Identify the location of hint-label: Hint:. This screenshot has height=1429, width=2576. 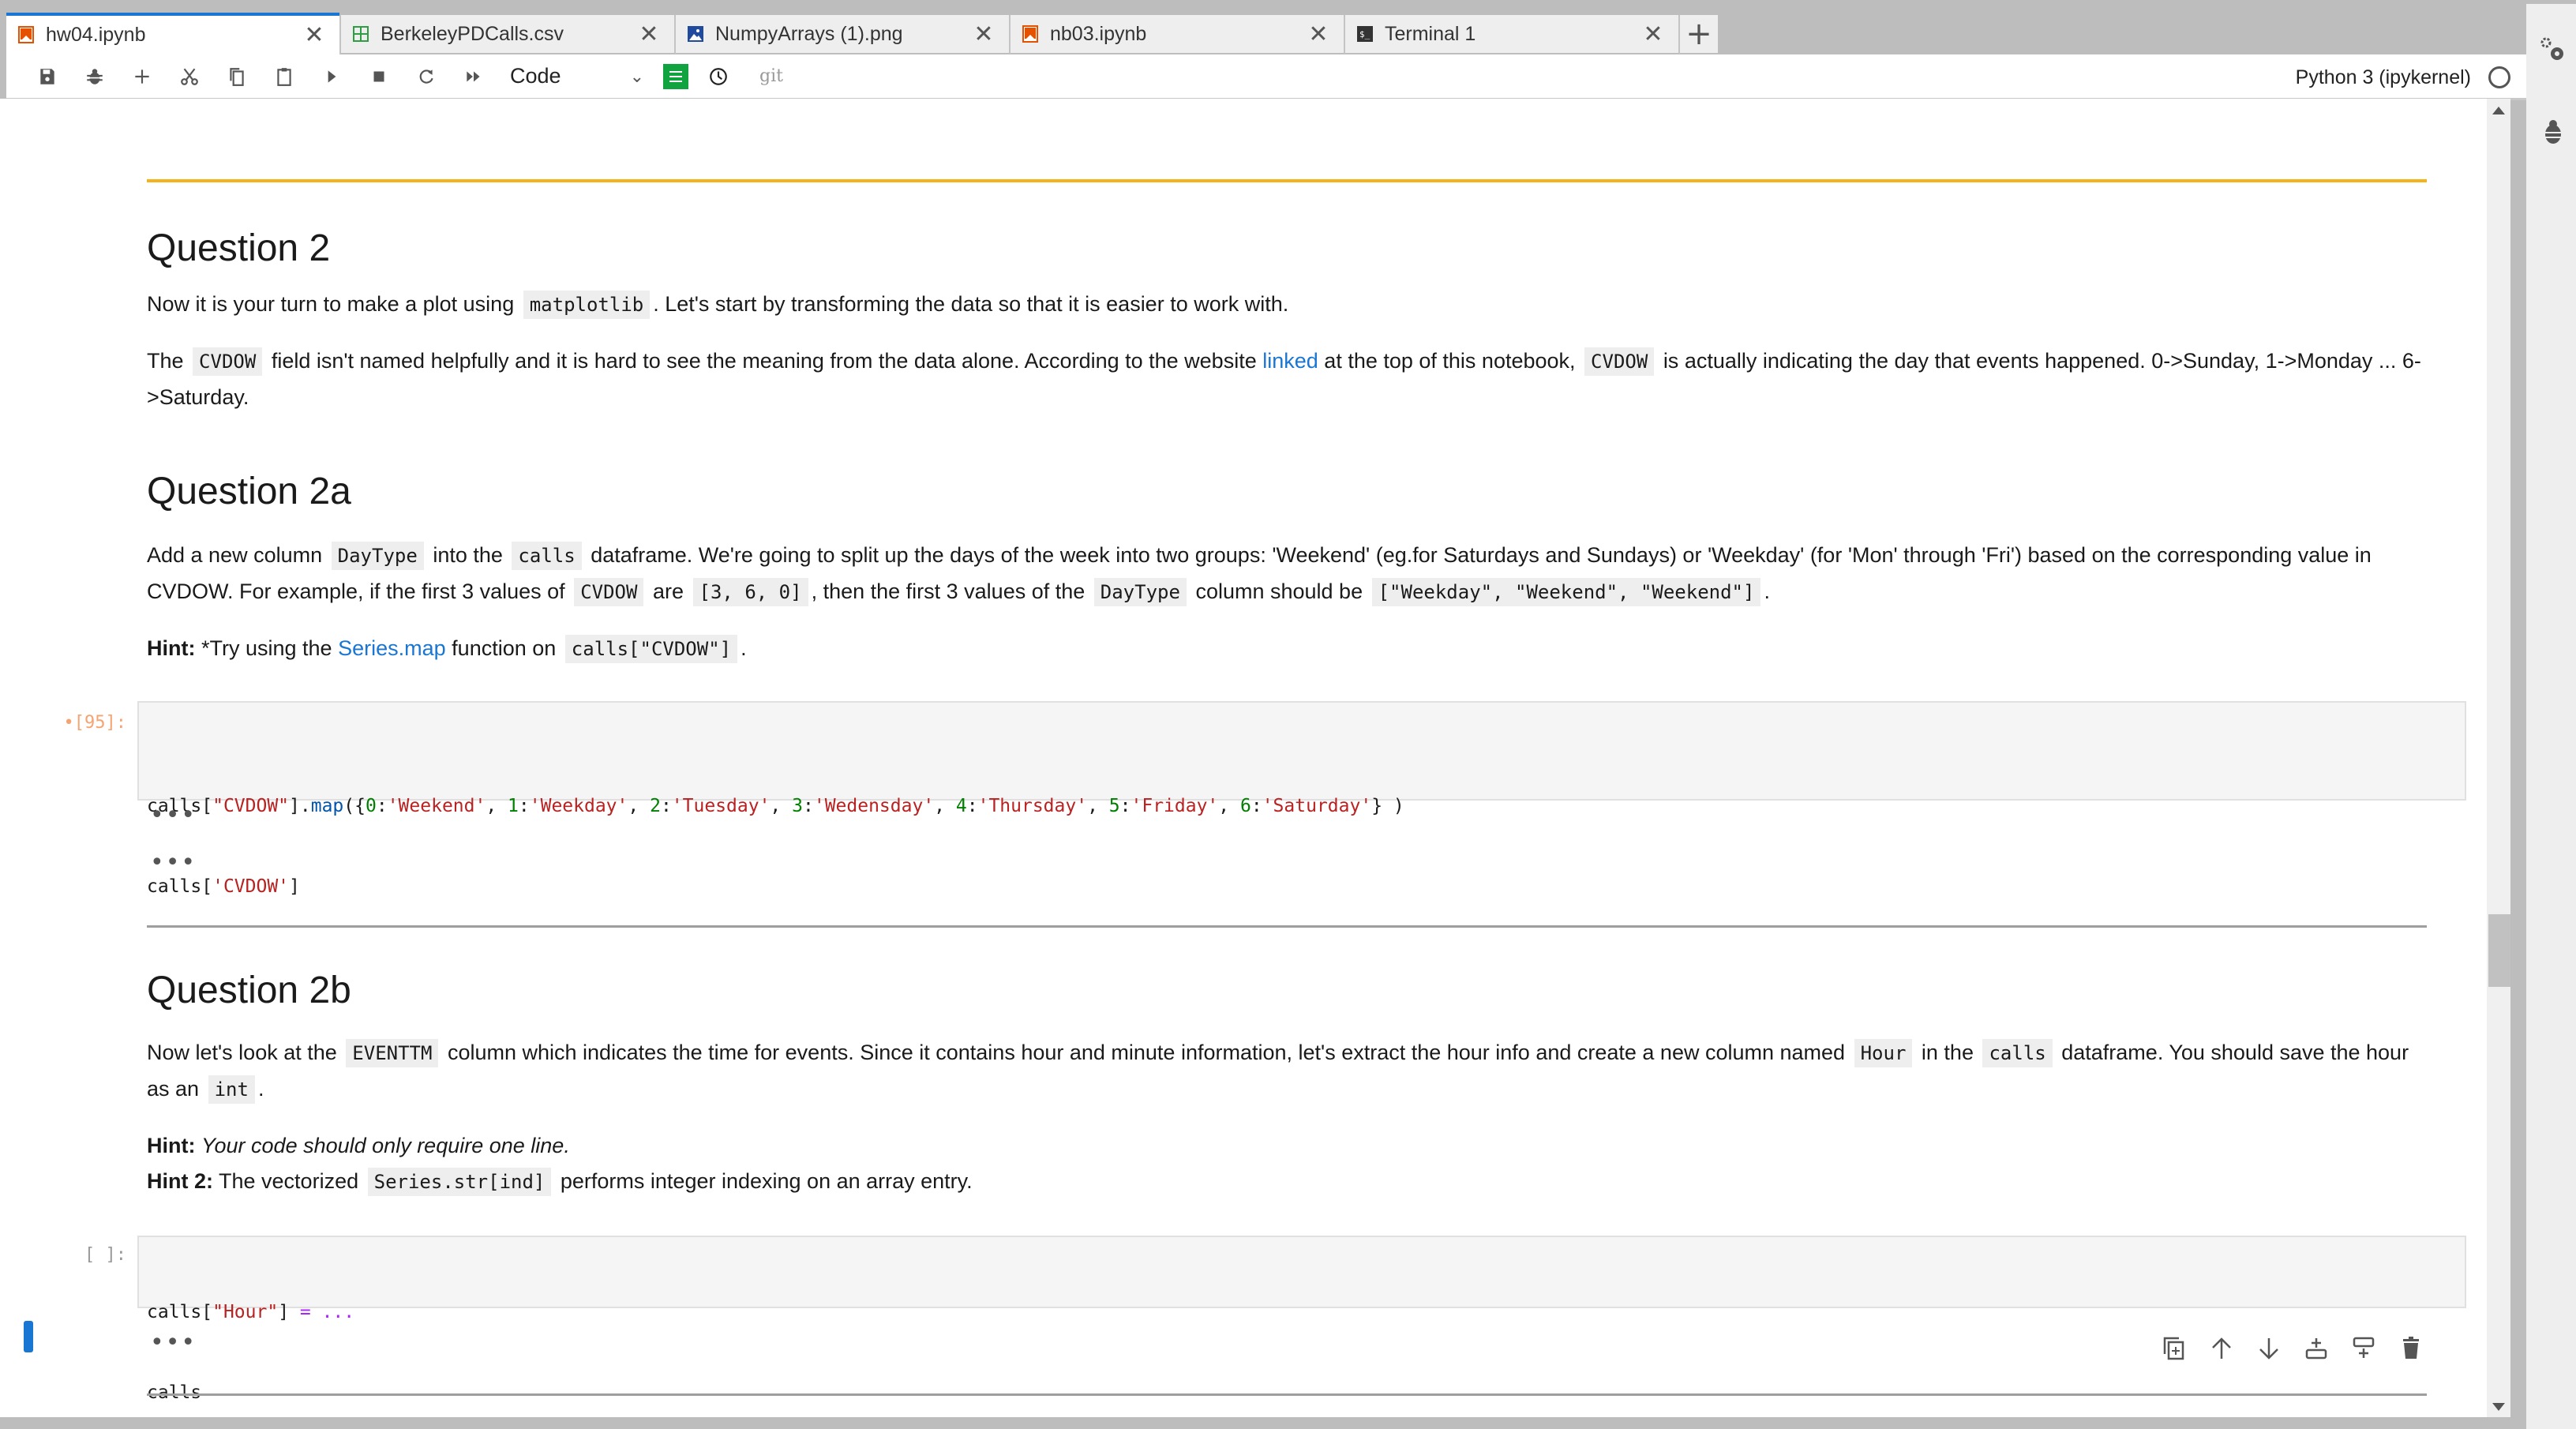
(171, 1145).